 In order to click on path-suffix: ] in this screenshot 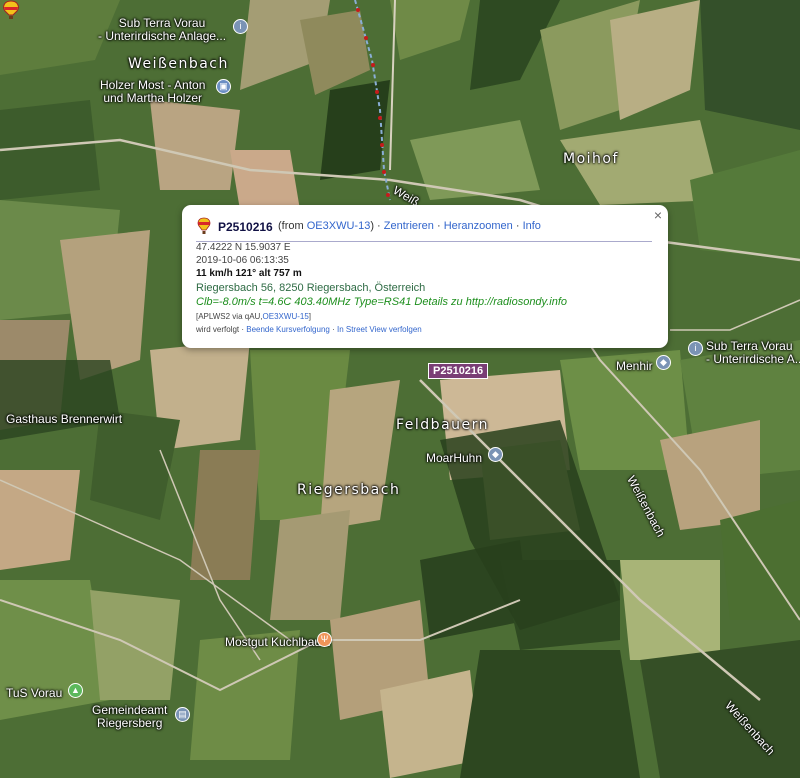, I will do `click(310, 316)`.